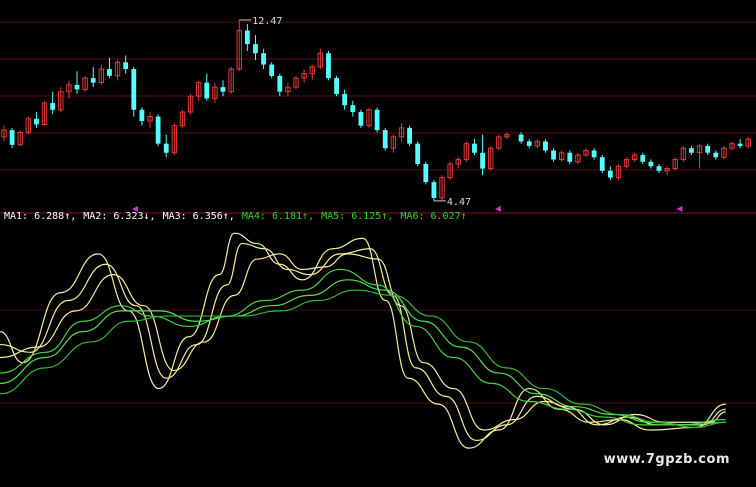 This screenshot has width=756, height=487. Describe the element at coordinates (43, 216) in the screenshot. I see `ma-legend-item: MA1: 6.288↑,` at that location.